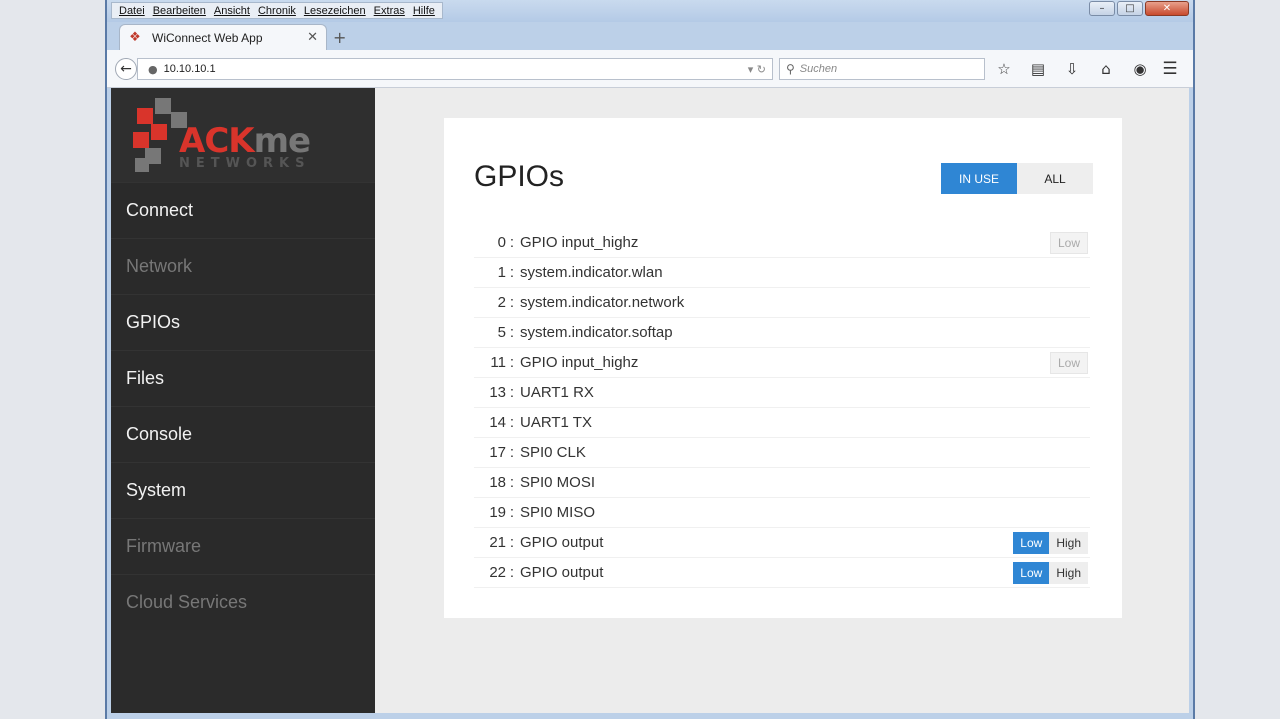 Image resolution: width=1280 pixels, height=719 pixels. I want to click on minimize-icon: –, so click(1102, 8).